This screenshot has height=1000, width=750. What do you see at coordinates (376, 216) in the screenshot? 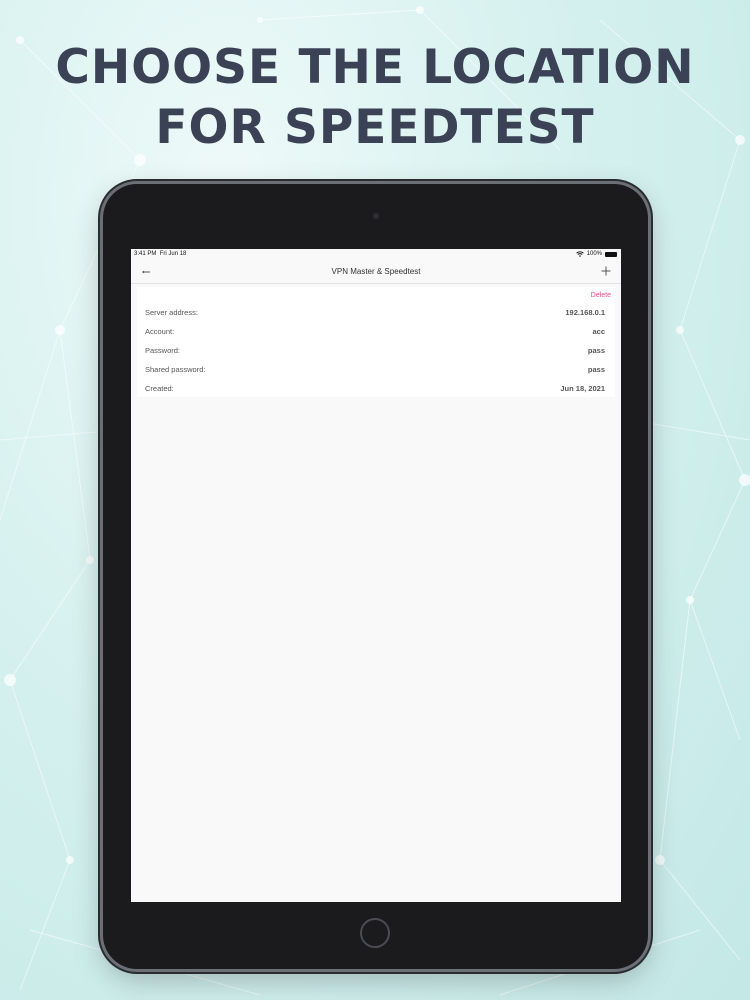
I see `camera-icon` at bounding box center [376, 216].